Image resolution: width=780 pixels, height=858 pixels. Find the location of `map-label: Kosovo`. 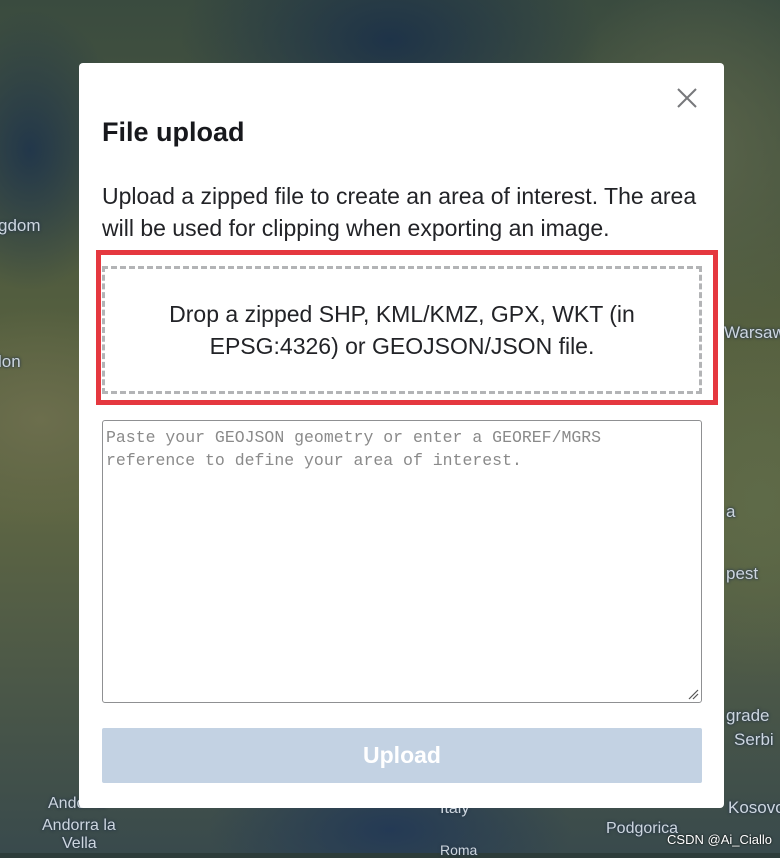

map-label: Kosovo is located at coordinates (754, 807).